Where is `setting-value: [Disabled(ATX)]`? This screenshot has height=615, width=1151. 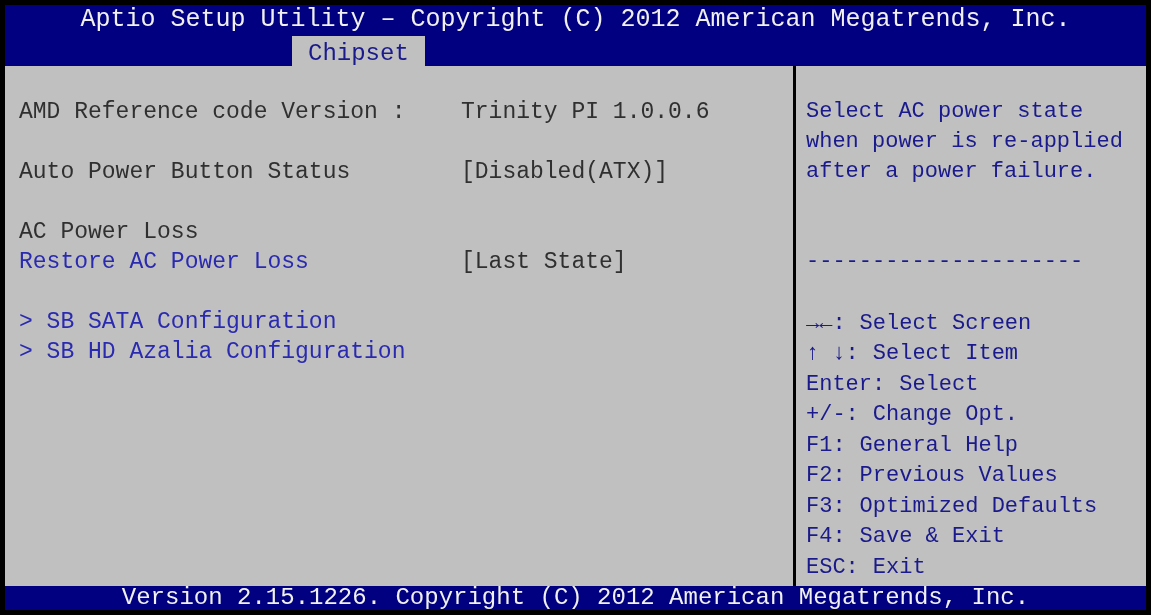 setting-value: [Disabled(ATX)] is located at coordinates (565, 172).